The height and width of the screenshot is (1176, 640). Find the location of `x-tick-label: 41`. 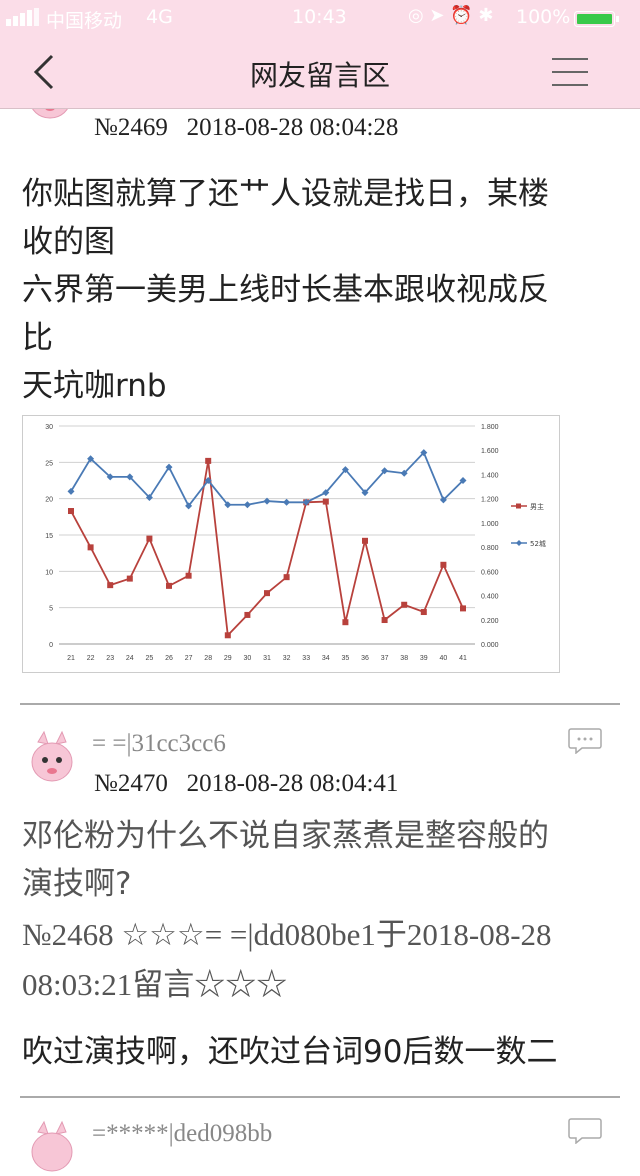

x-tick-label: 41 is located at coordinates (463, 658).